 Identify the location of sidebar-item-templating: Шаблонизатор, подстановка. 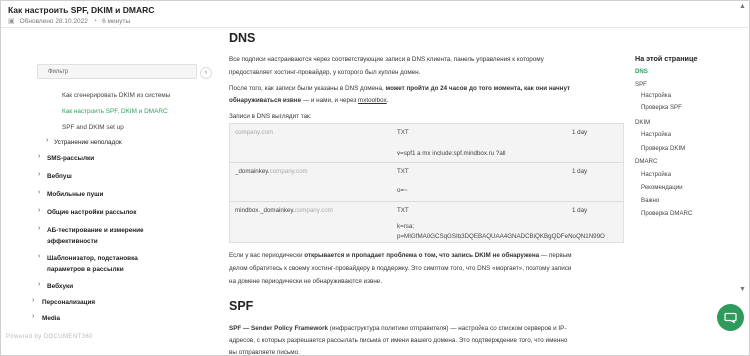
(92, 258).